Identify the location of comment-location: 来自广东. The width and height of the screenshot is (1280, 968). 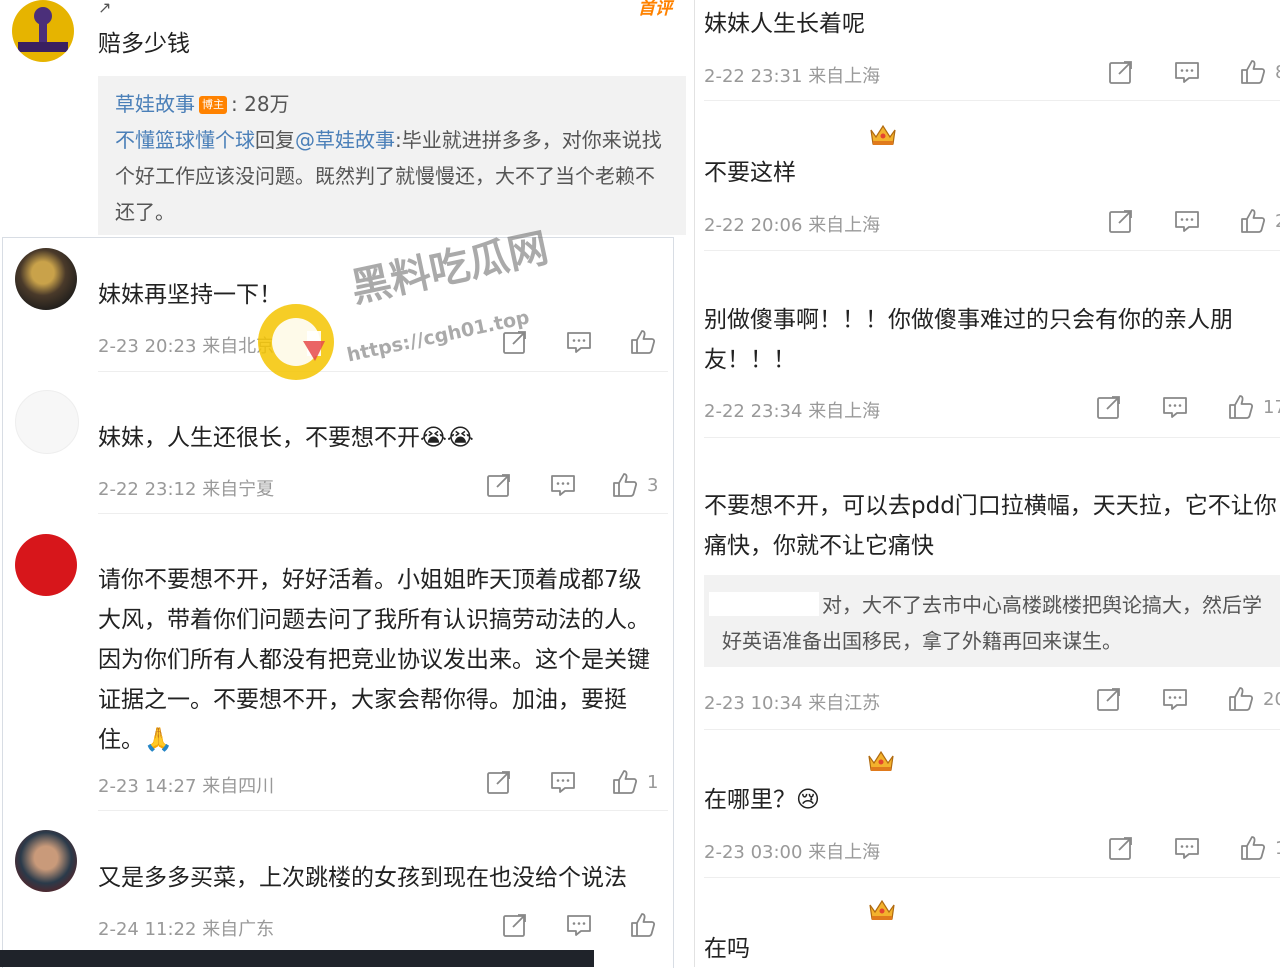
(238, 929).